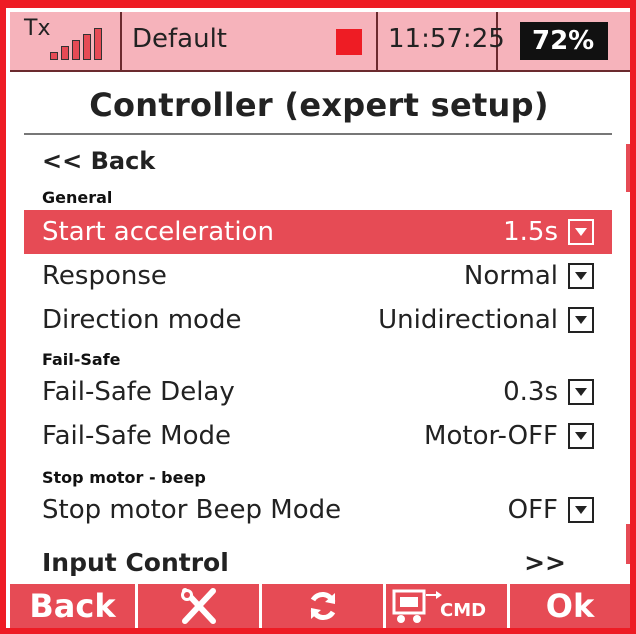  What do you see at coordinates (81, 359) in the screenshot?
I see `section-failsafe: Fail-Safe` at bounding box center [81, 359].